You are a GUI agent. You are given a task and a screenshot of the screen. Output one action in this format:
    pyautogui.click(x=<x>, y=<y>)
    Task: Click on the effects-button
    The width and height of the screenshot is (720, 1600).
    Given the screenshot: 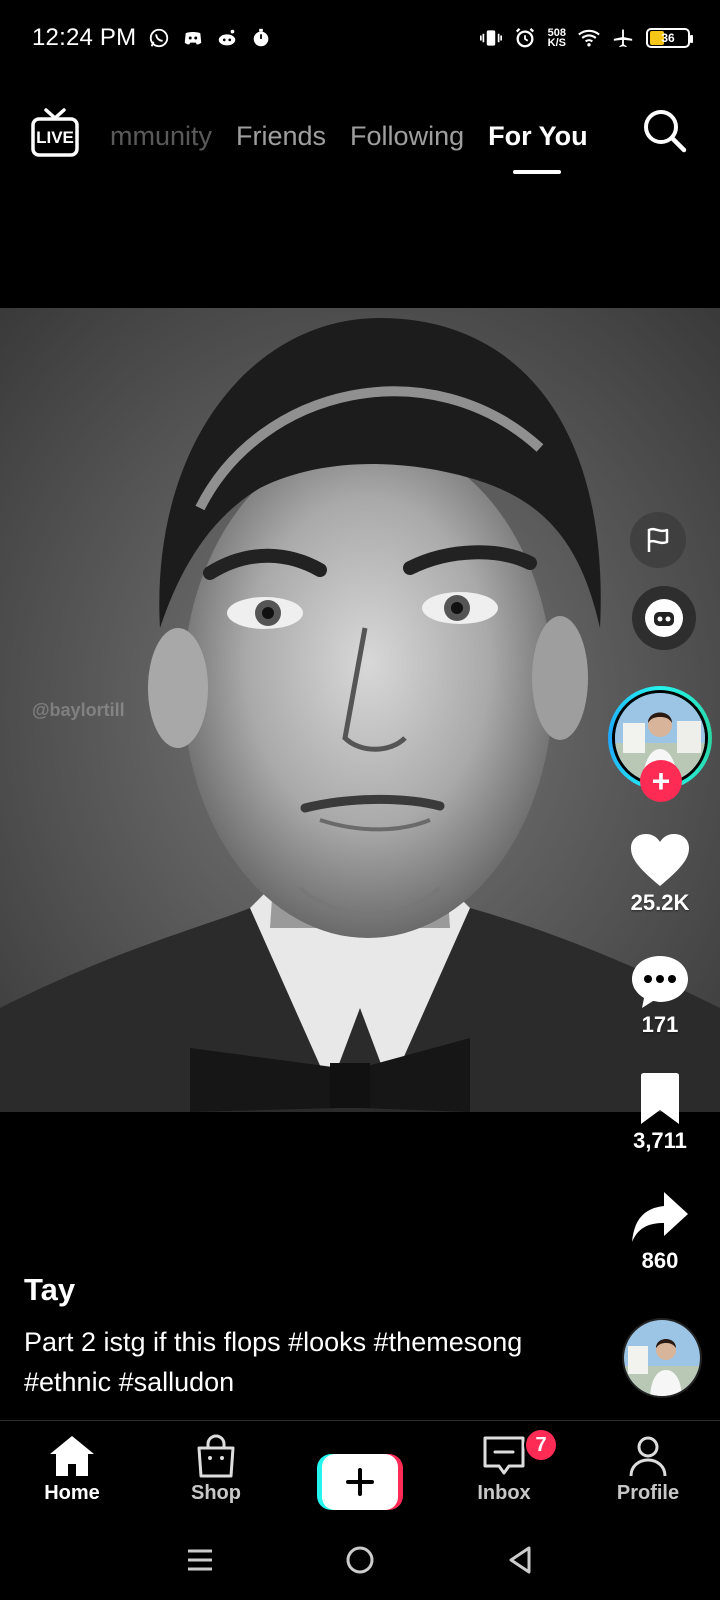 What is the action you would take?
    pyautogui.click(x=664, y=618)
    